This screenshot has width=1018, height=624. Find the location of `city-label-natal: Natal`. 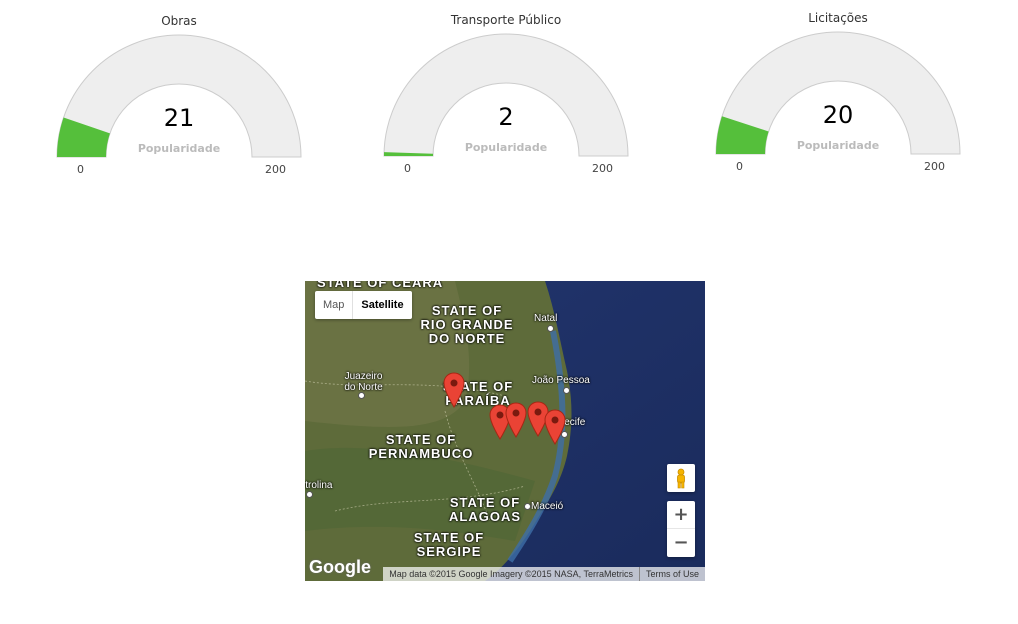

city-label-natal: Natal is located at coordinates (546, 318).